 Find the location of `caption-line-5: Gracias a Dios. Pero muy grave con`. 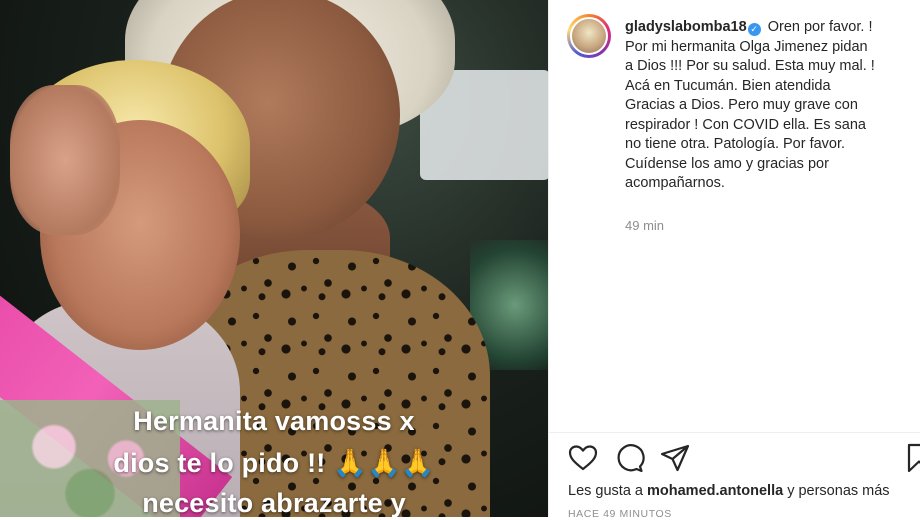

caption-line-5: Gracias a Dios. Pero muy grave con is located at coordinates (741, 105).